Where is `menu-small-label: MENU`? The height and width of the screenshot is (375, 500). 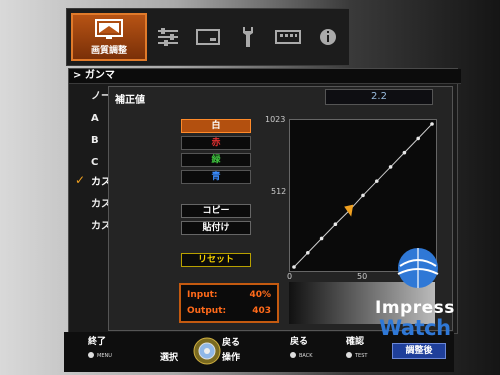
menu-small-label: MENU is located at coordinates (104, 356).